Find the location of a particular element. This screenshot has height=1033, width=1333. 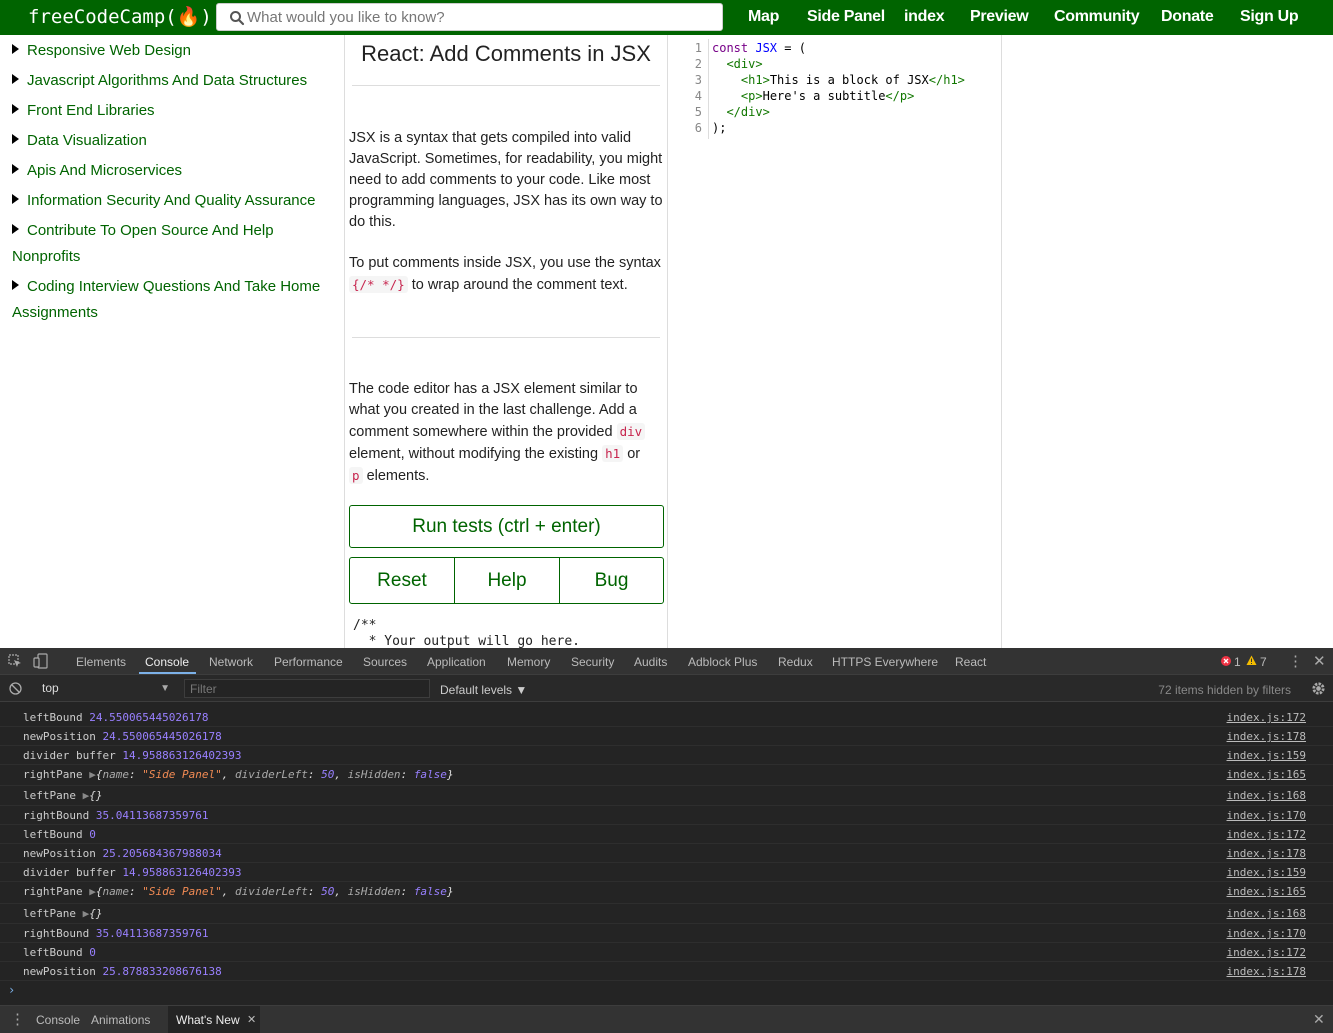

nav-link-side-panel: Side Panel is located at coordinates (846, 17).